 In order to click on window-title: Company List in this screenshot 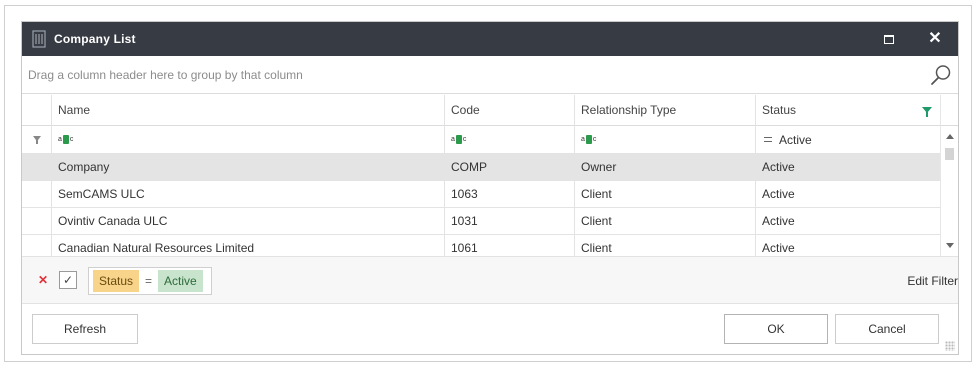, I will do `click(95, 39)`.